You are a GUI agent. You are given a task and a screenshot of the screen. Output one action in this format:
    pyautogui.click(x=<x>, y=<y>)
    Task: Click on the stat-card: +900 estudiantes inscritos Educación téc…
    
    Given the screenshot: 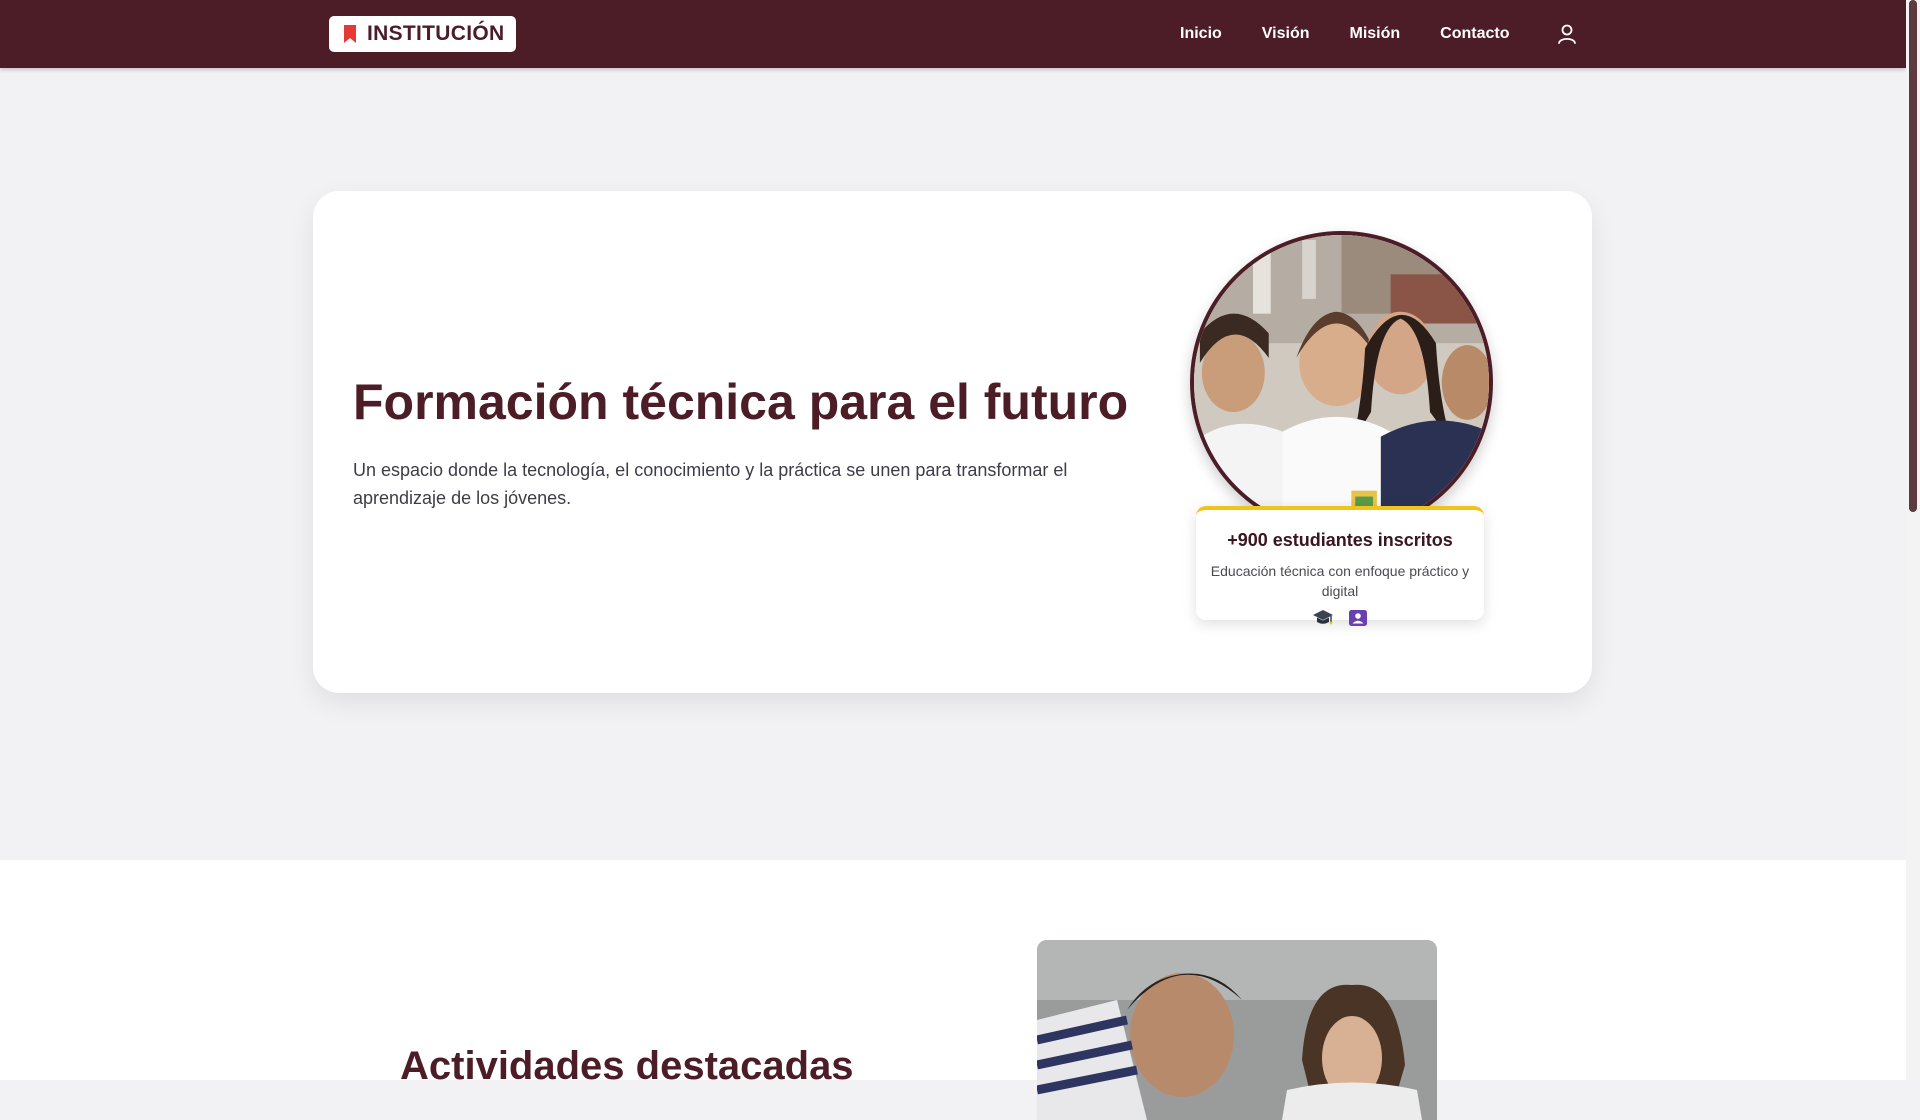 What is the action you would take?
    pyautogui.click(x=1340, y=566)
    